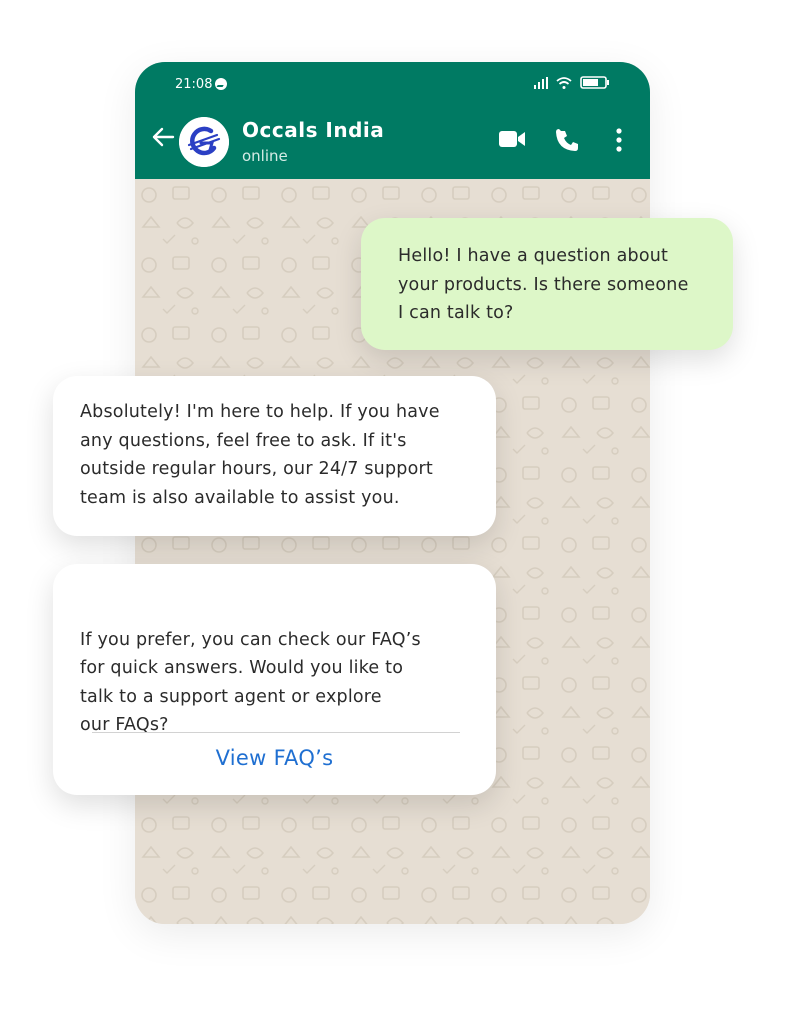 Image resolution: width=795 pixels, height=1024 pixels. Describe the element at coordinates (163, 137) in the screenshot. I see `arrow-left-icon` at that location.